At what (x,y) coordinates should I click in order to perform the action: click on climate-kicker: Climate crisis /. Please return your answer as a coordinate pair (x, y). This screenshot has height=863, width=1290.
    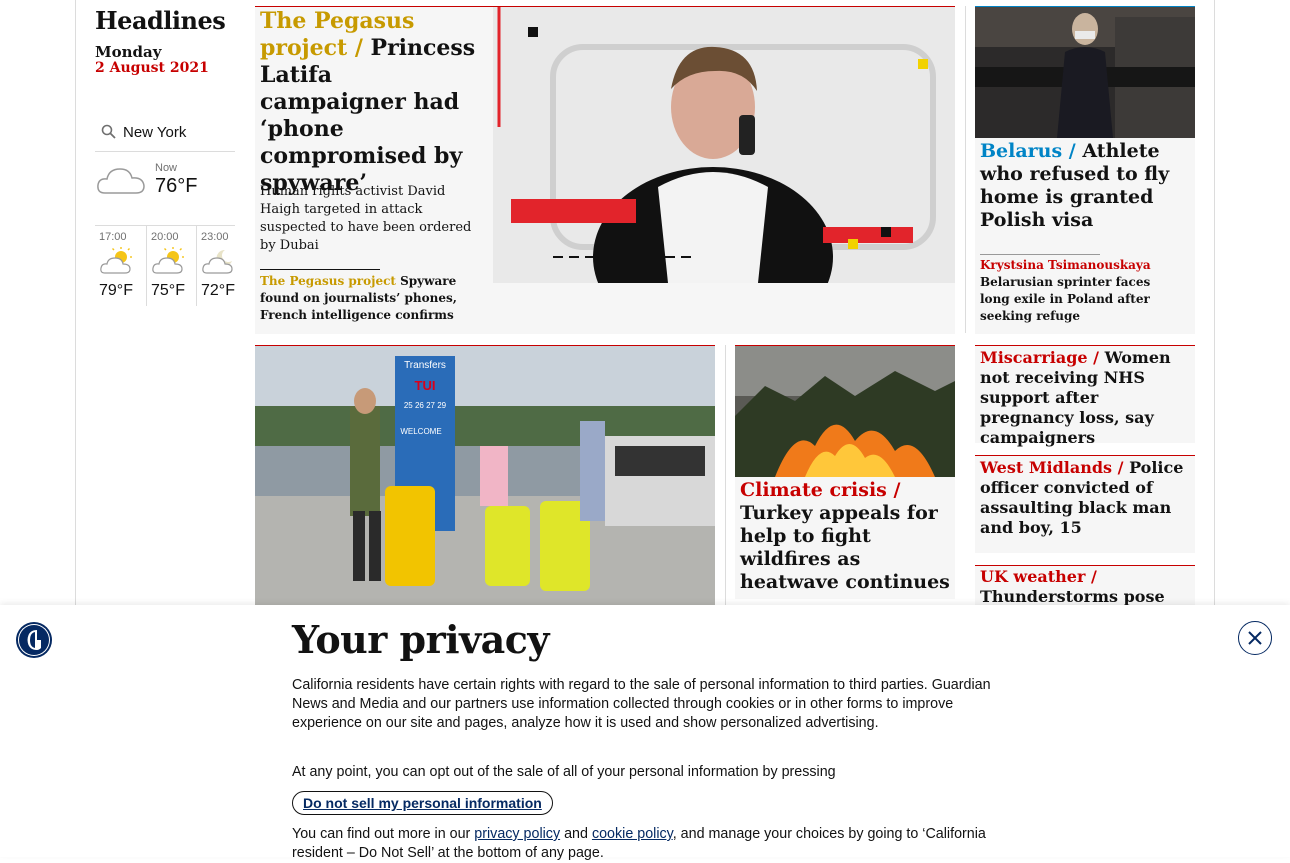
    Looking at the image, I should click on (820, 490).